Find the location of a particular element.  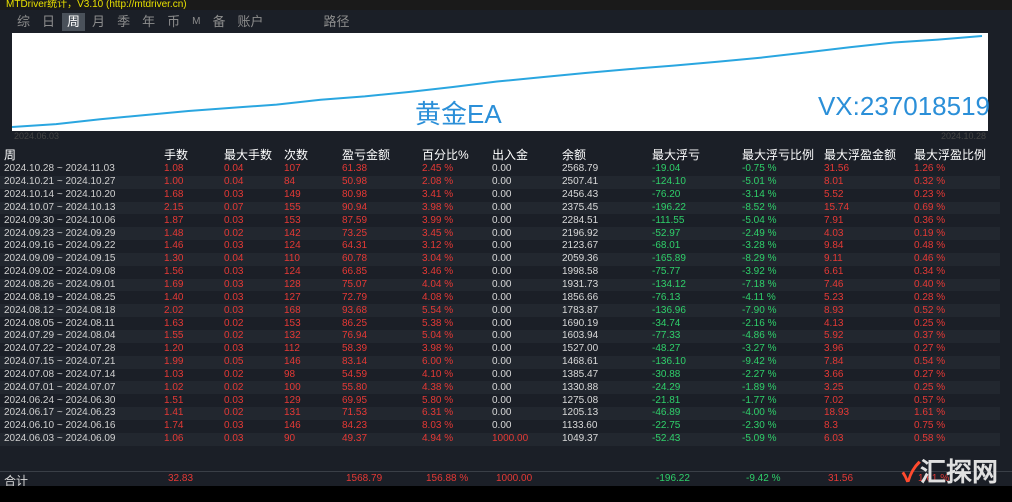

cell-max-float-loss-pct: -8.52 % is located at coordinates (779, 208).